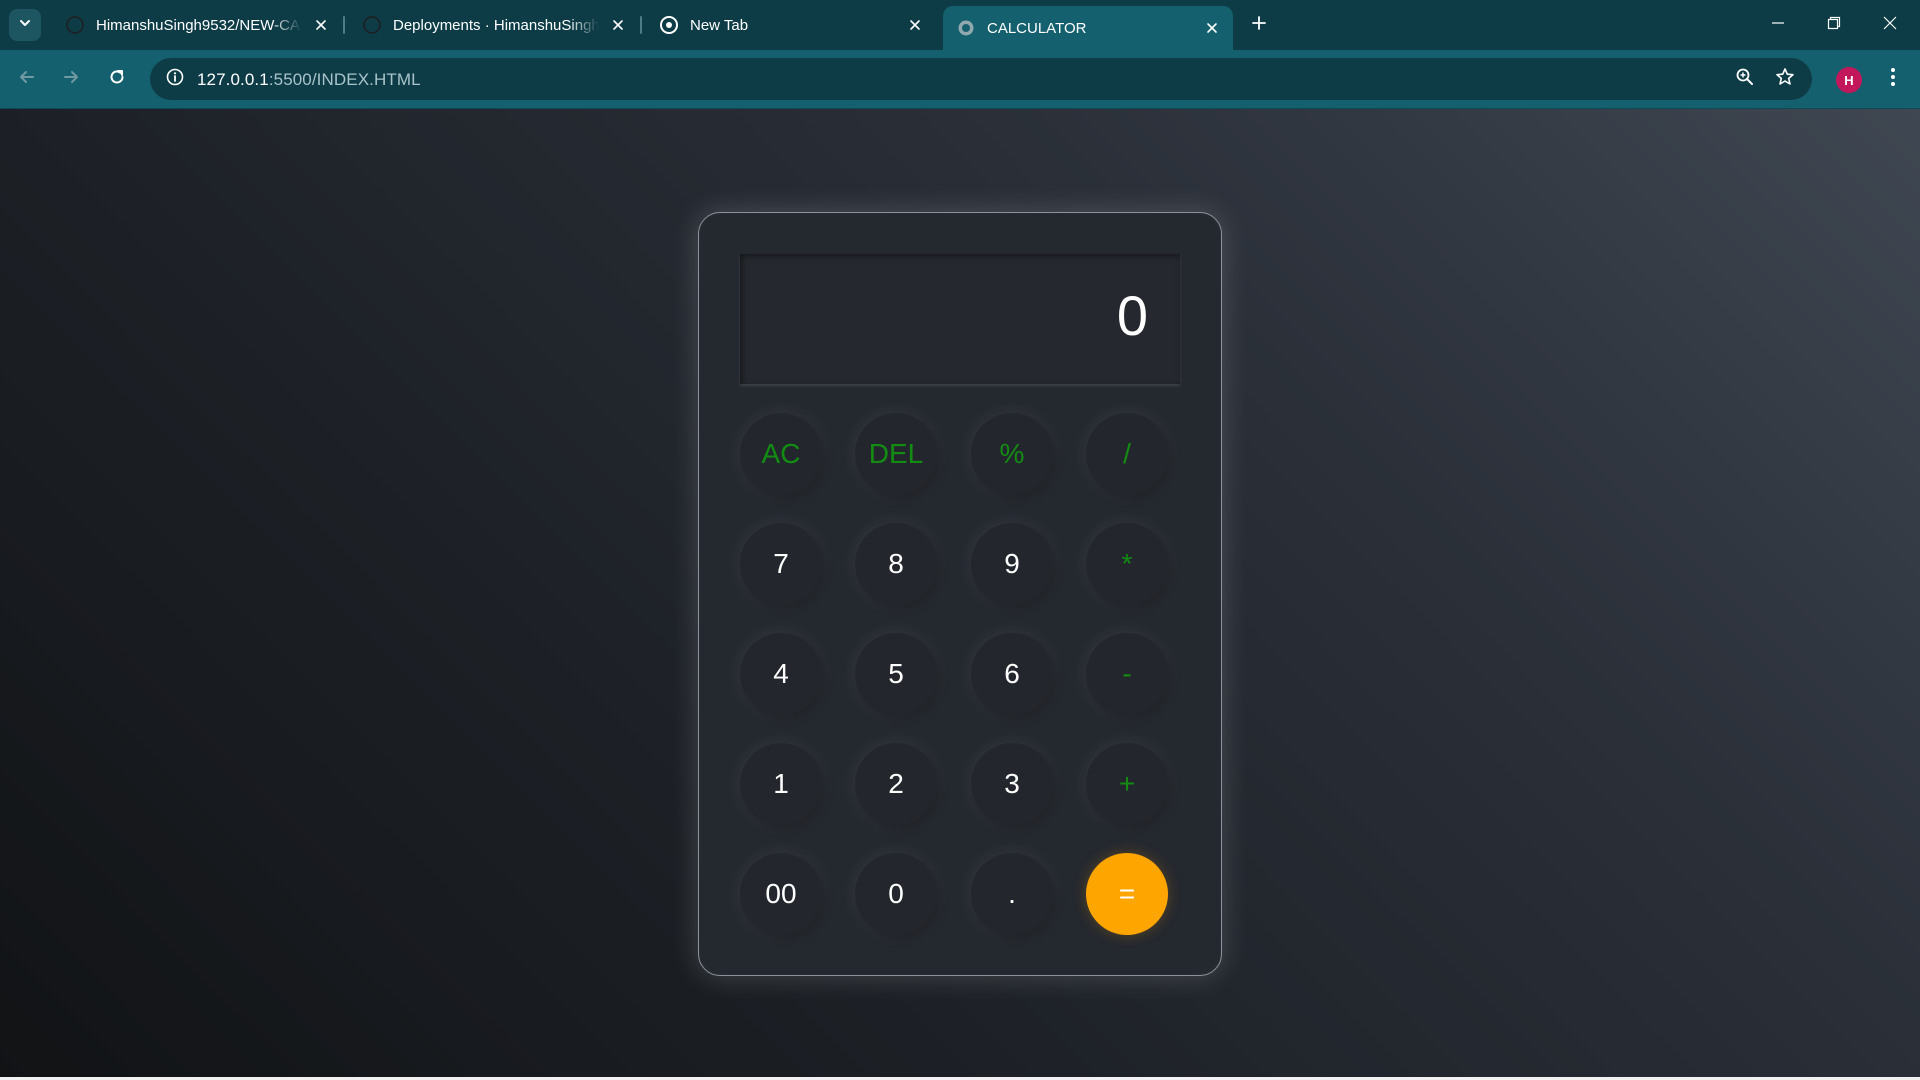  What do you see at coordinates (781, 894) in the screenshot?
I see `key-double-zero: 00` at bounding box center [781, 894].